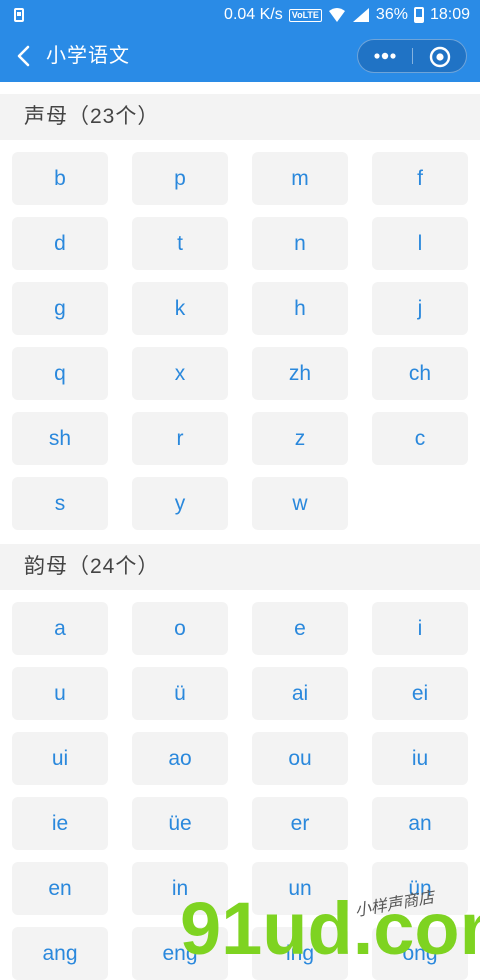 Image resolution: width=480 pixels, height=980 pixels. What do you see at coordinates (420, 178) in the screenshot?
I see `pinyin-key-initial: f` at bounding box center [420, 178].